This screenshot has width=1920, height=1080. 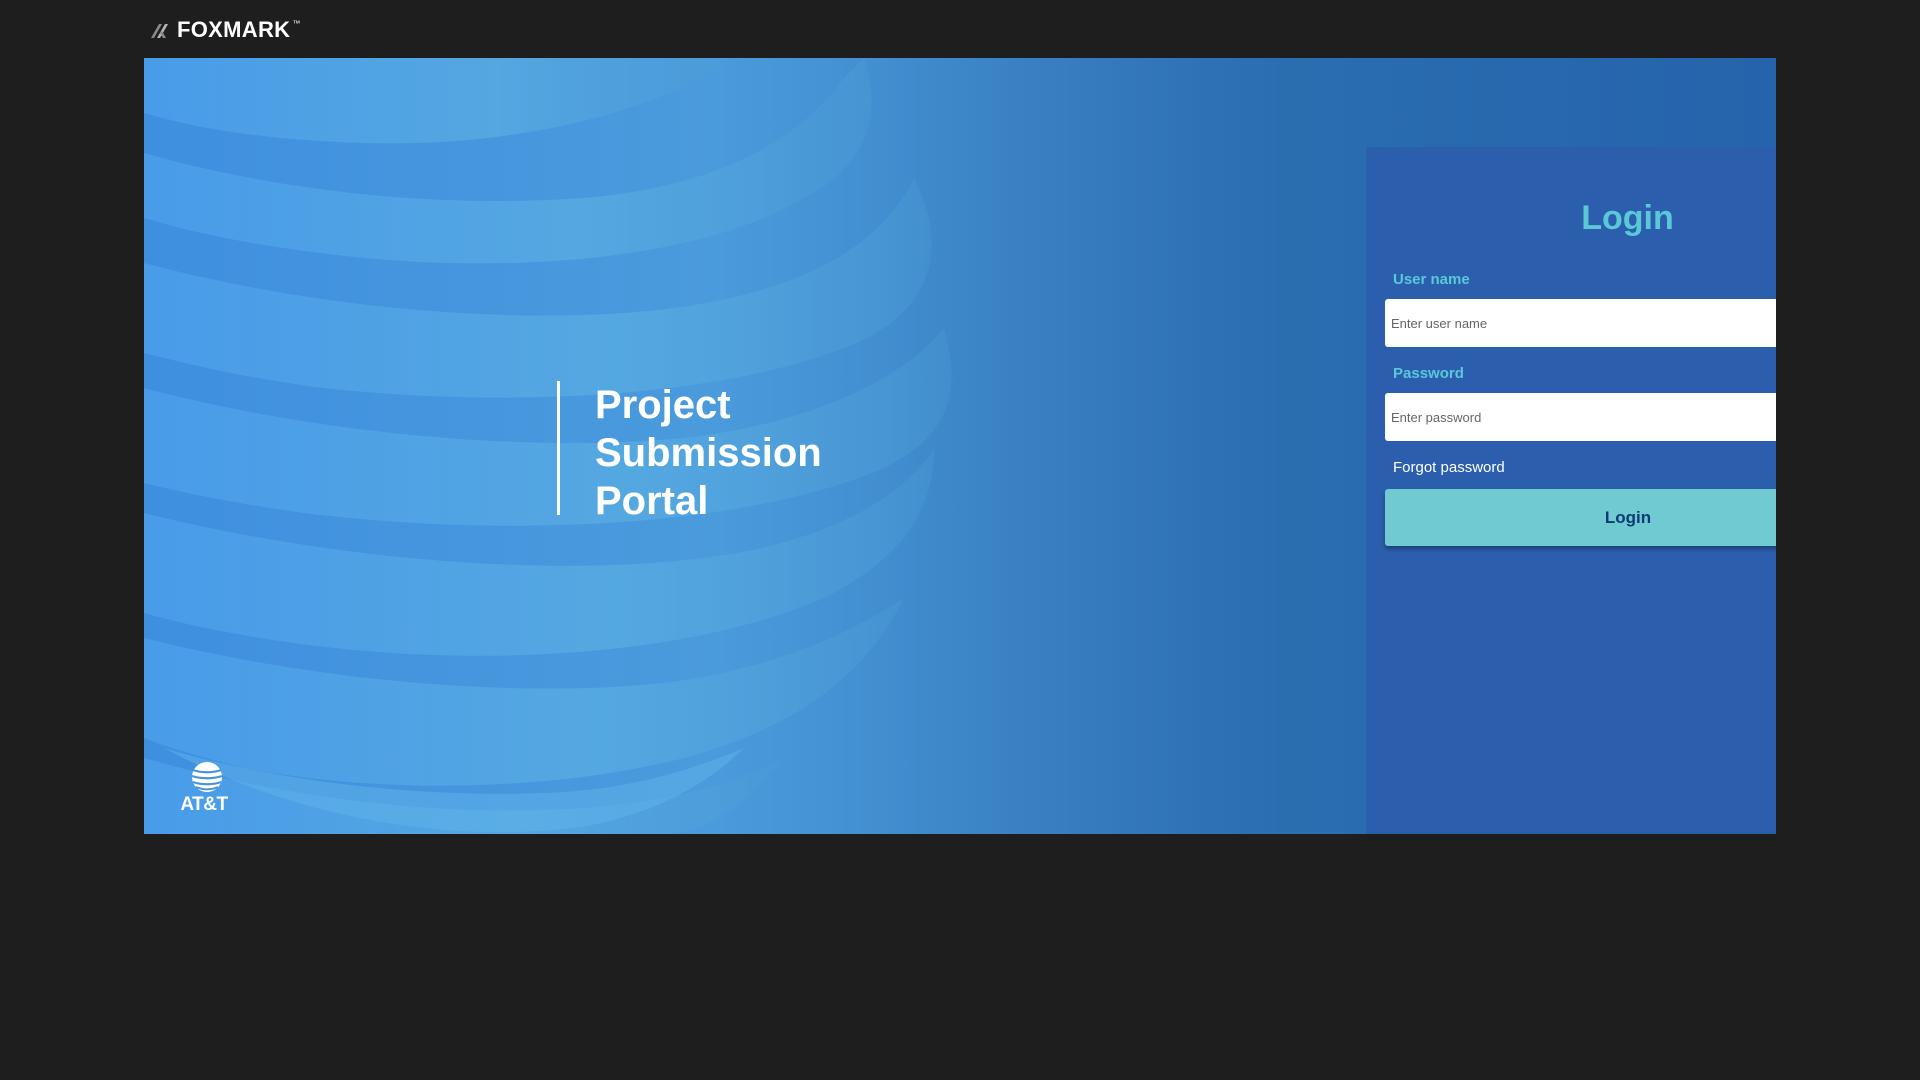 I want to click on password-label: Password, so click(x=1428, y=373).